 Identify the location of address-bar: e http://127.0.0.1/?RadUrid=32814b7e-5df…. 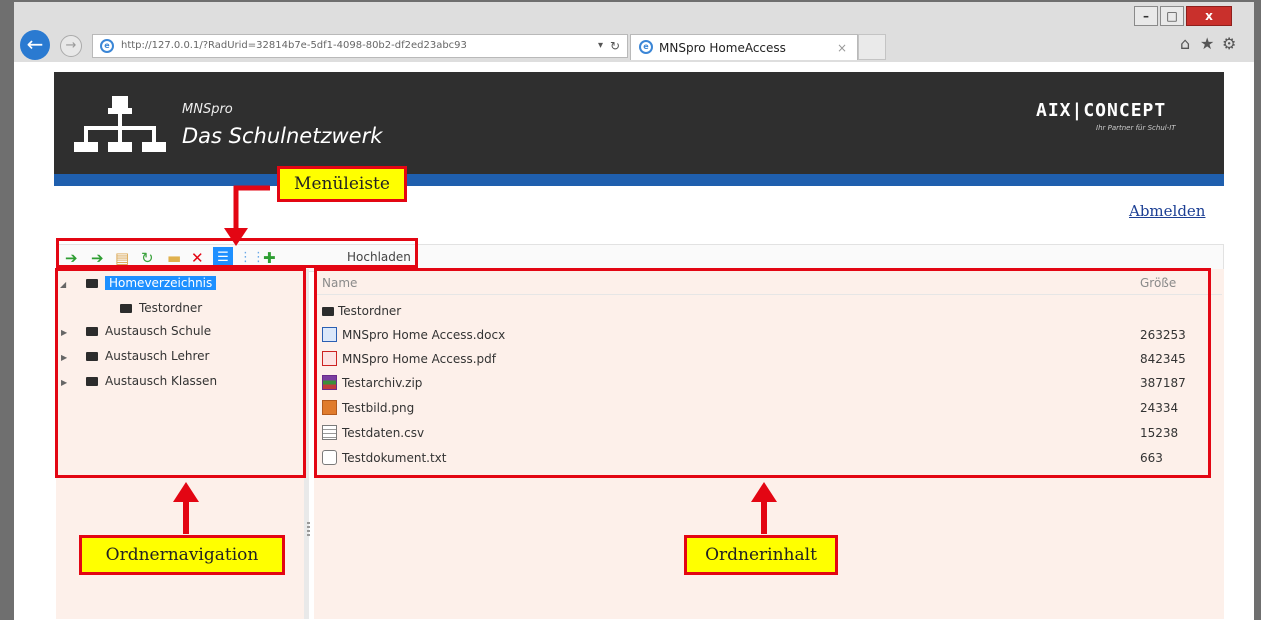
(360, 46).